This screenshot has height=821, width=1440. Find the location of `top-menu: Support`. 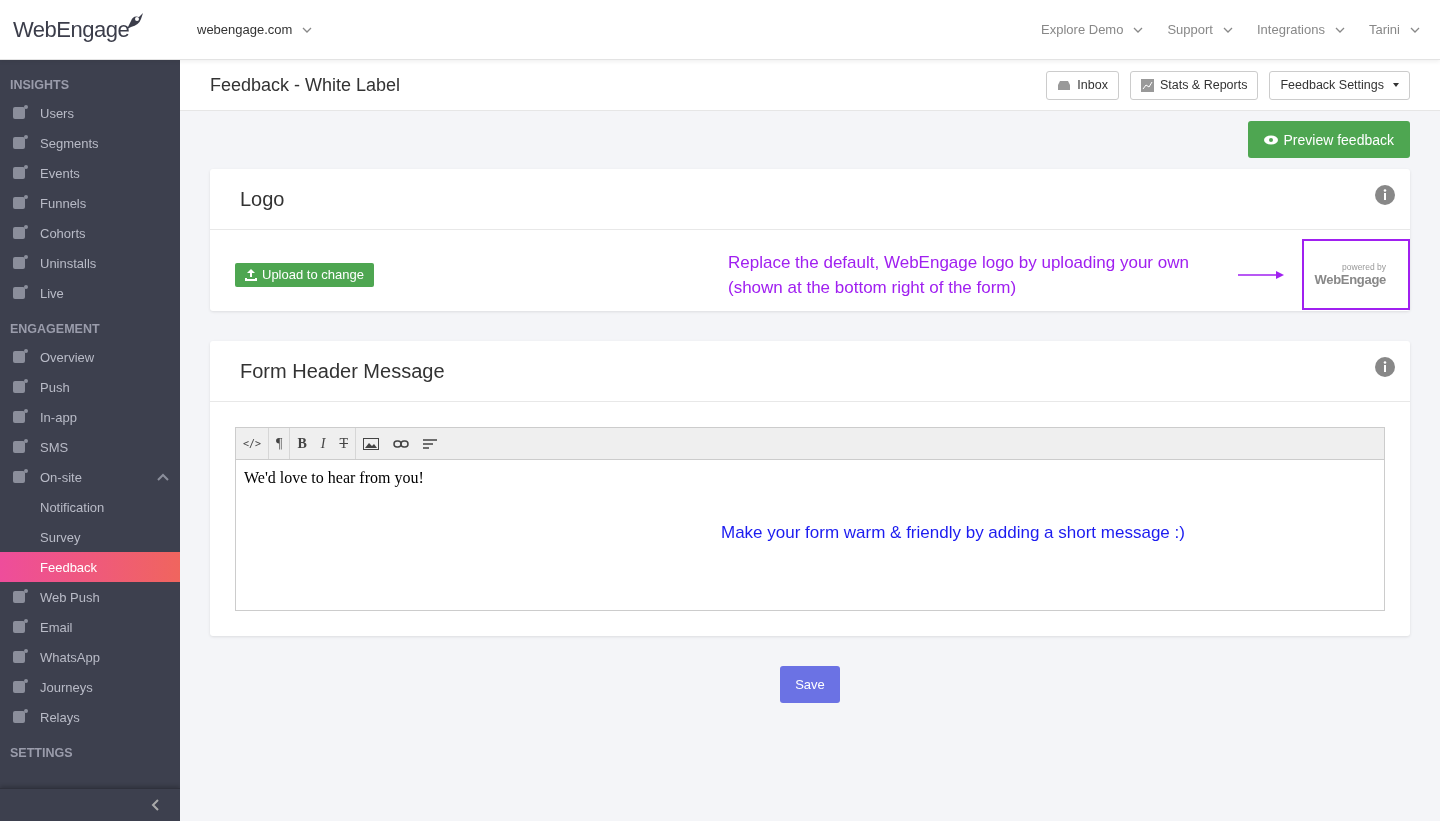

top-menu: Support is located at coordinates (1200, 29).